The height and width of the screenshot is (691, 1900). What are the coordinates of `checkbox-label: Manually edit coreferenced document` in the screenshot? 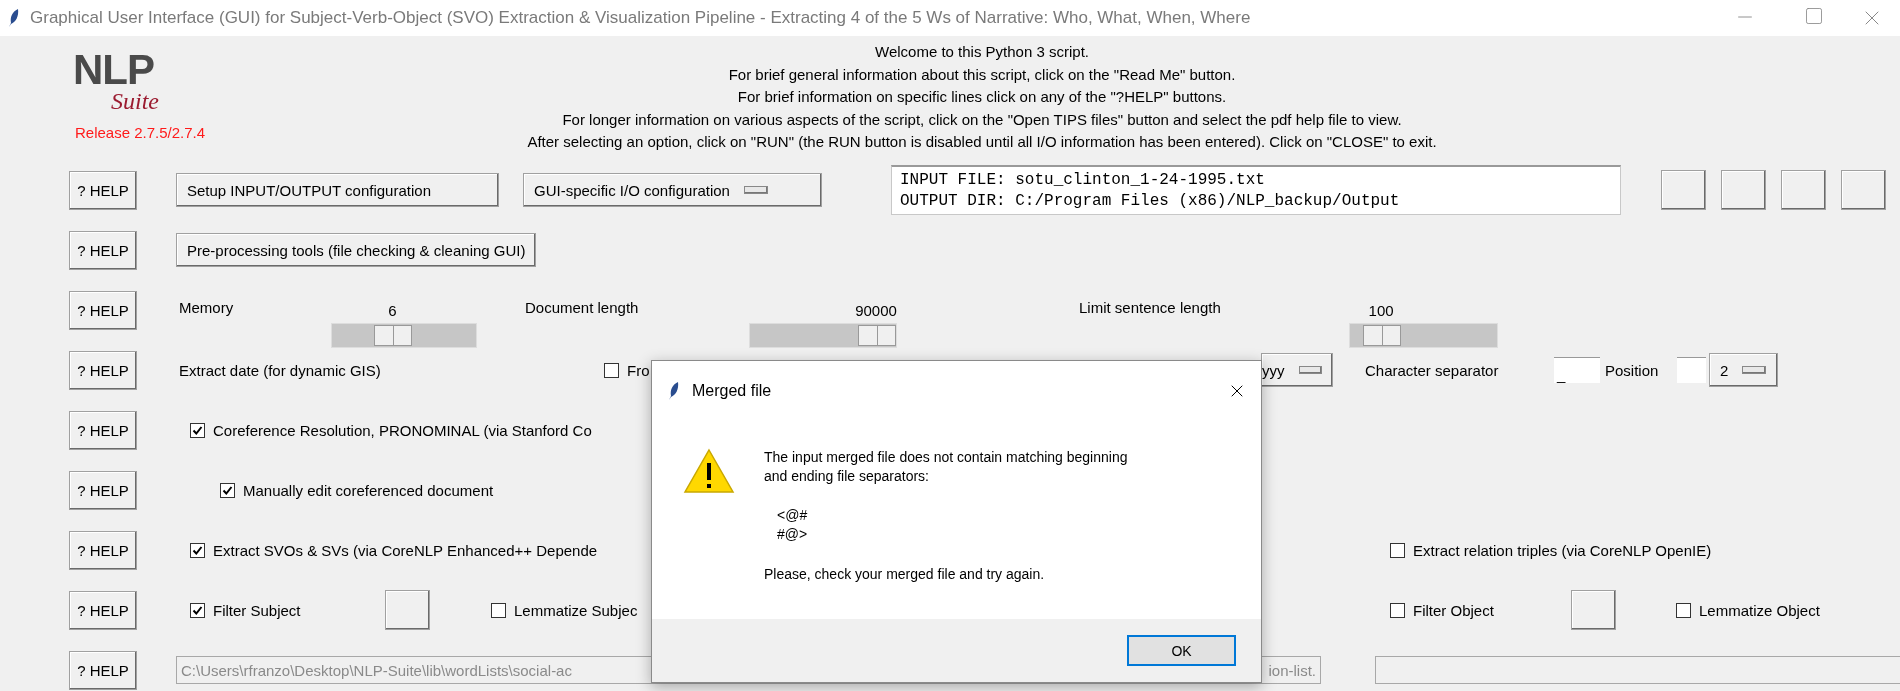 It's located at (368, 490).